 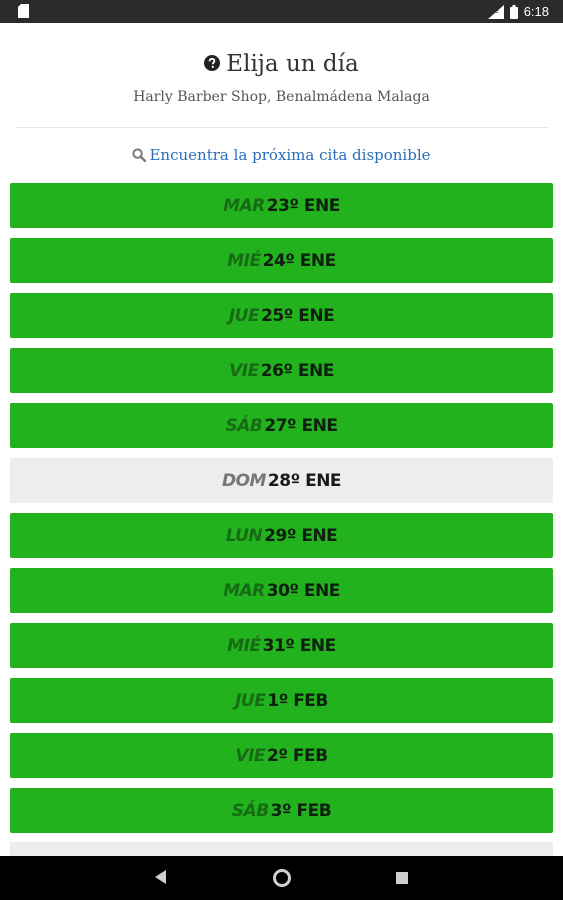 What do you see at coordinates (536, 11) in the screenshot?
I see `status-time: 6:18` at bounding box center [536, 11].